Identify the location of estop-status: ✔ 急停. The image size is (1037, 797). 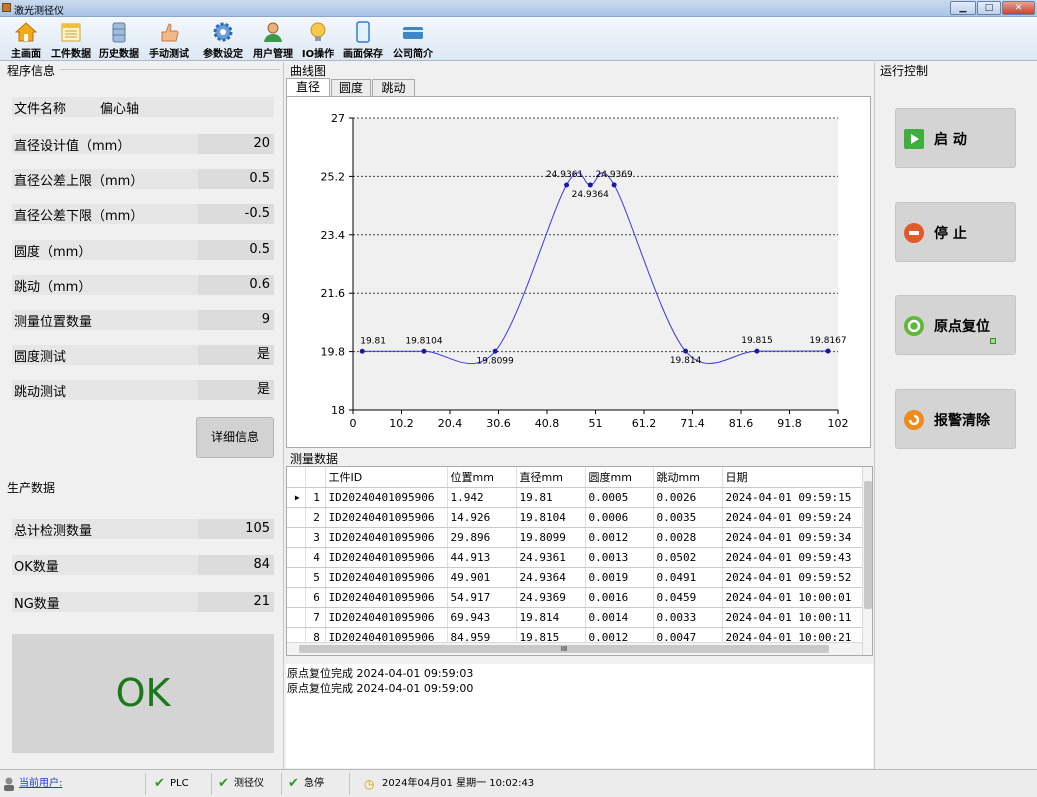
(316, 784).